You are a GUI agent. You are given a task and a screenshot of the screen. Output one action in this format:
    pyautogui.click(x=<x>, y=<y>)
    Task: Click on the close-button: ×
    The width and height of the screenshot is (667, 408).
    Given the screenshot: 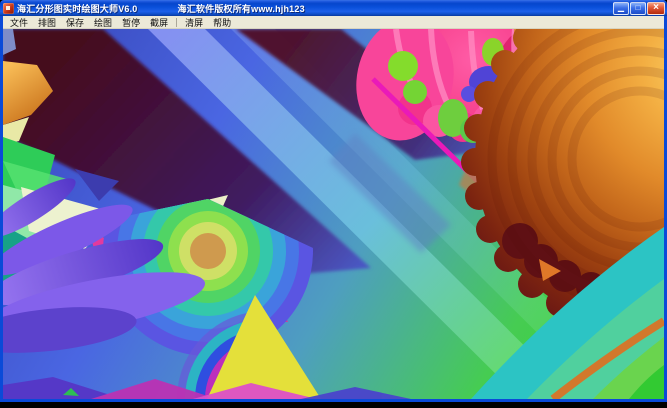 What is the action you would take?
    pyautogui.click(x=656, y=8)
    